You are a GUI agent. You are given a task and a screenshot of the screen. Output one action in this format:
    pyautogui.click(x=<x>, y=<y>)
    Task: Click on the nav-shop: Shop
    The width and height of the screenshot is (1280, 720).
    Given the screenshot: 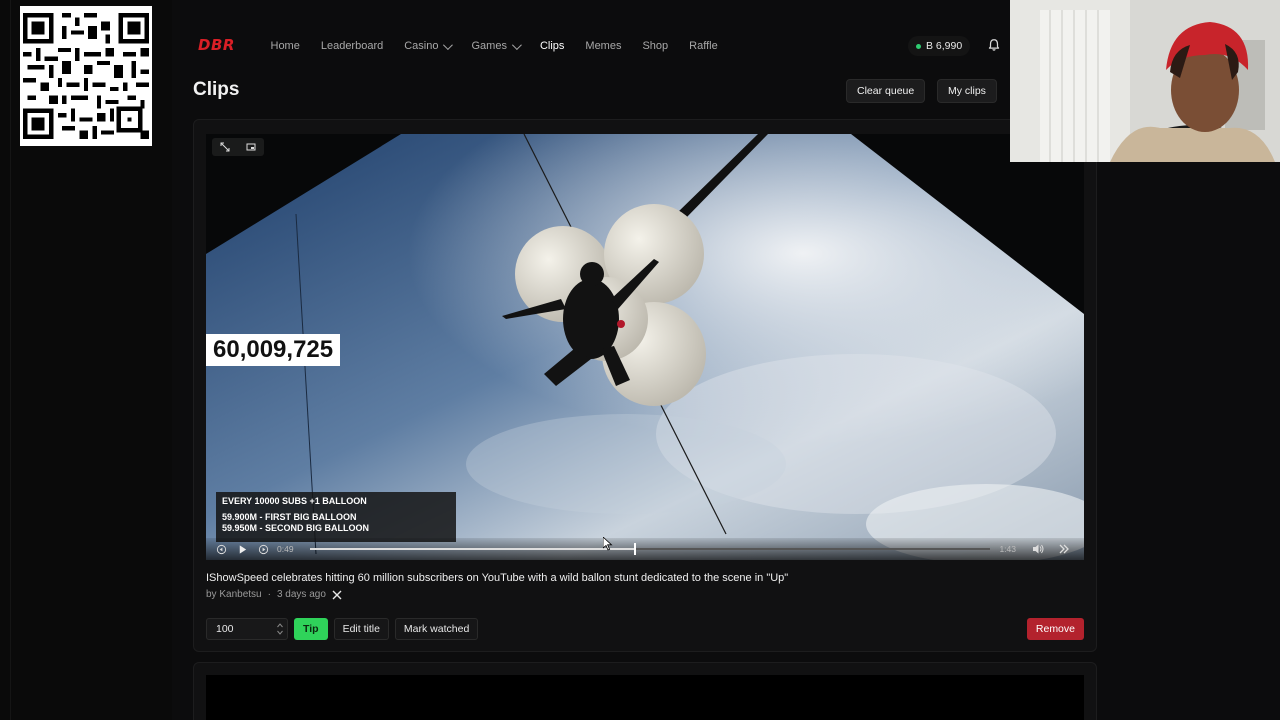 What is the action you would take?
    pyautogui.click(x=655, y=46)
    